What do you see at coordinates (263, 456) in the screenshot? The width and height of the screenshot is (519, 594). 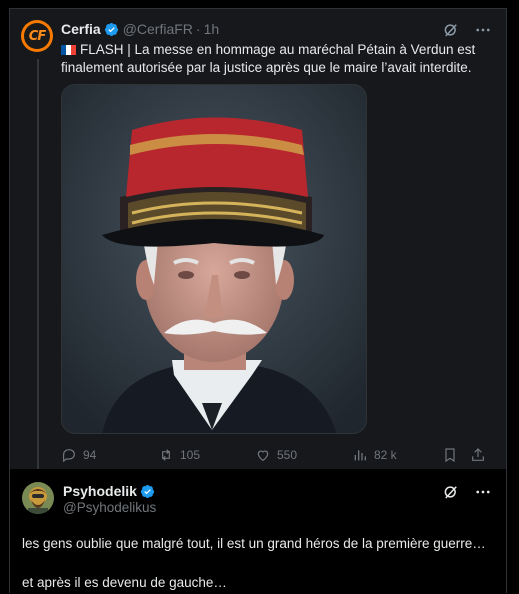 I see `like-icon` at bounding box center [263, 456].